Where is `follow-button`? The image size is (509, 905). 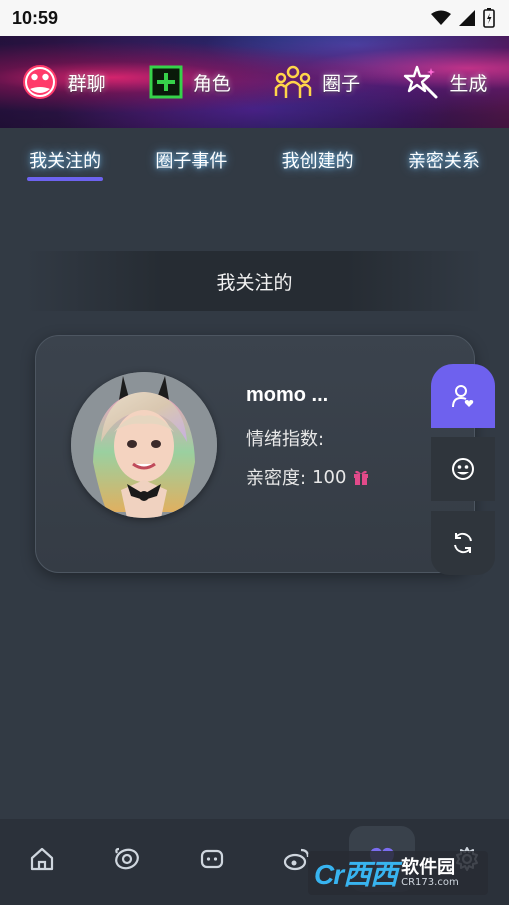
follow-button is located at coordinates (463, 396).